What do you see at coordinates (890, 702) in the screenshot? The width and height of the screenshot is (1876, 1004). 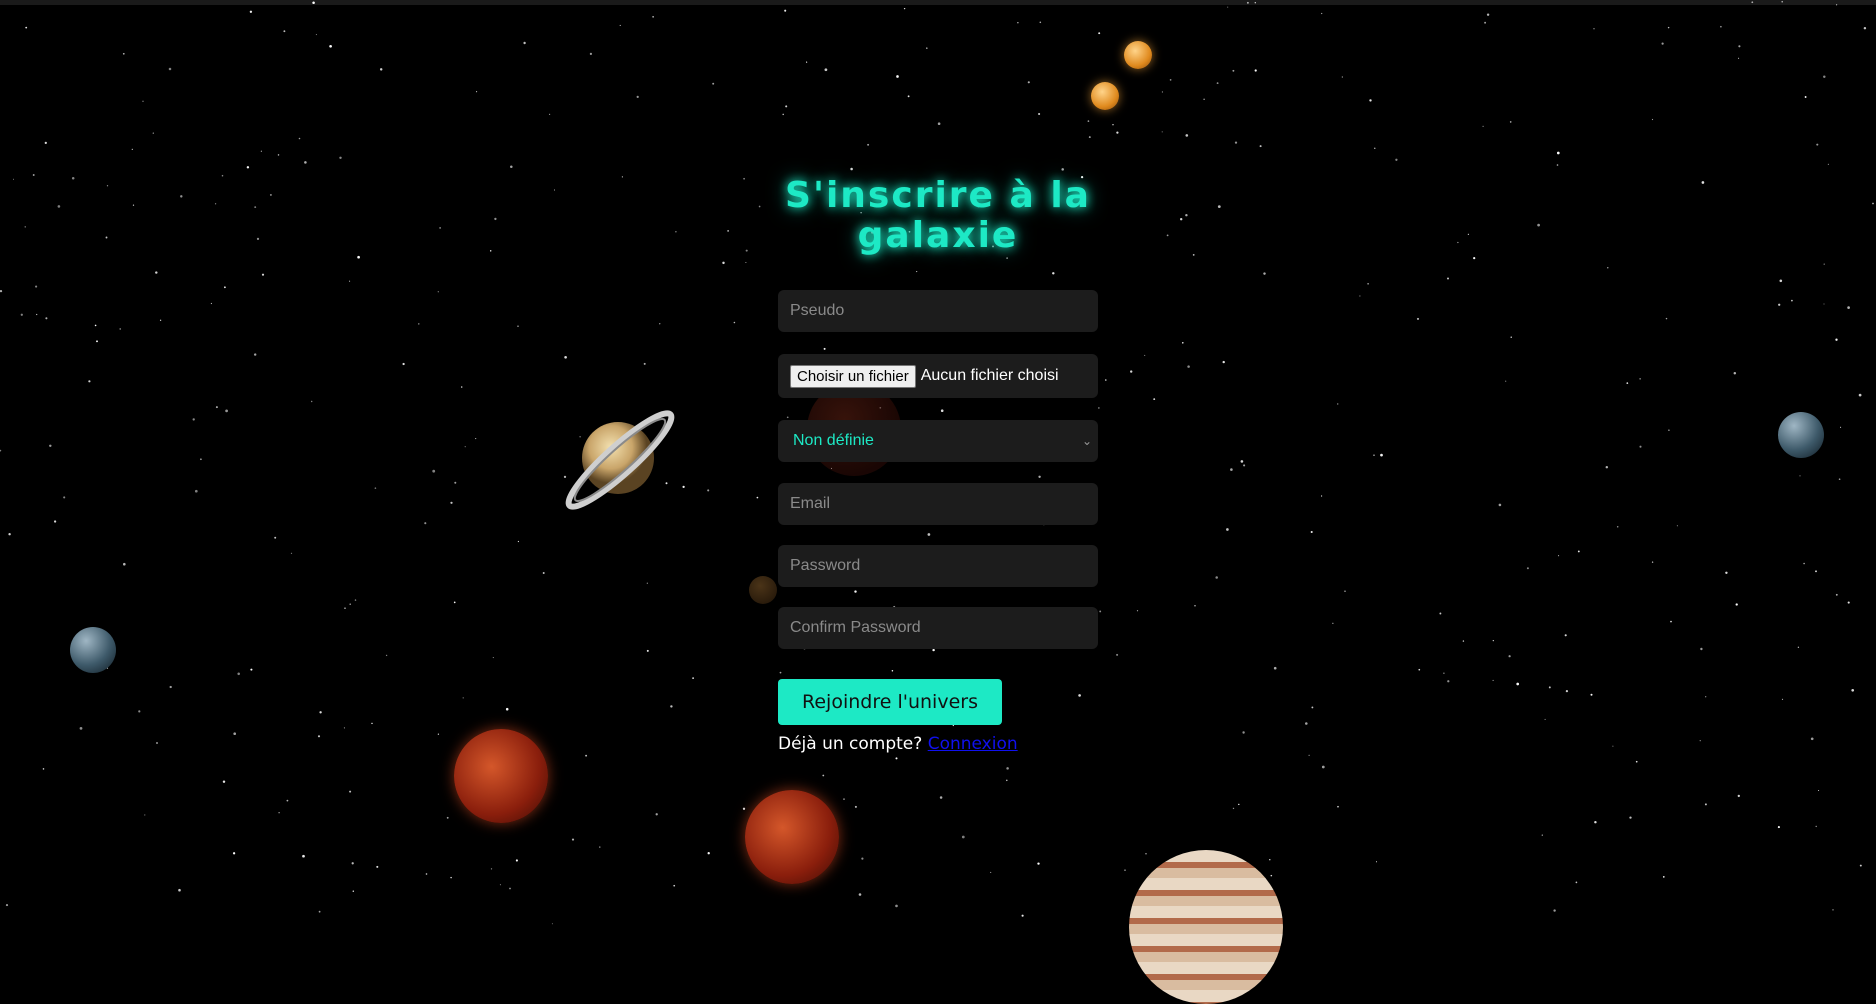 I see `join-universe-button: Rejoindre l'univers` at bounding box center [890, 702].